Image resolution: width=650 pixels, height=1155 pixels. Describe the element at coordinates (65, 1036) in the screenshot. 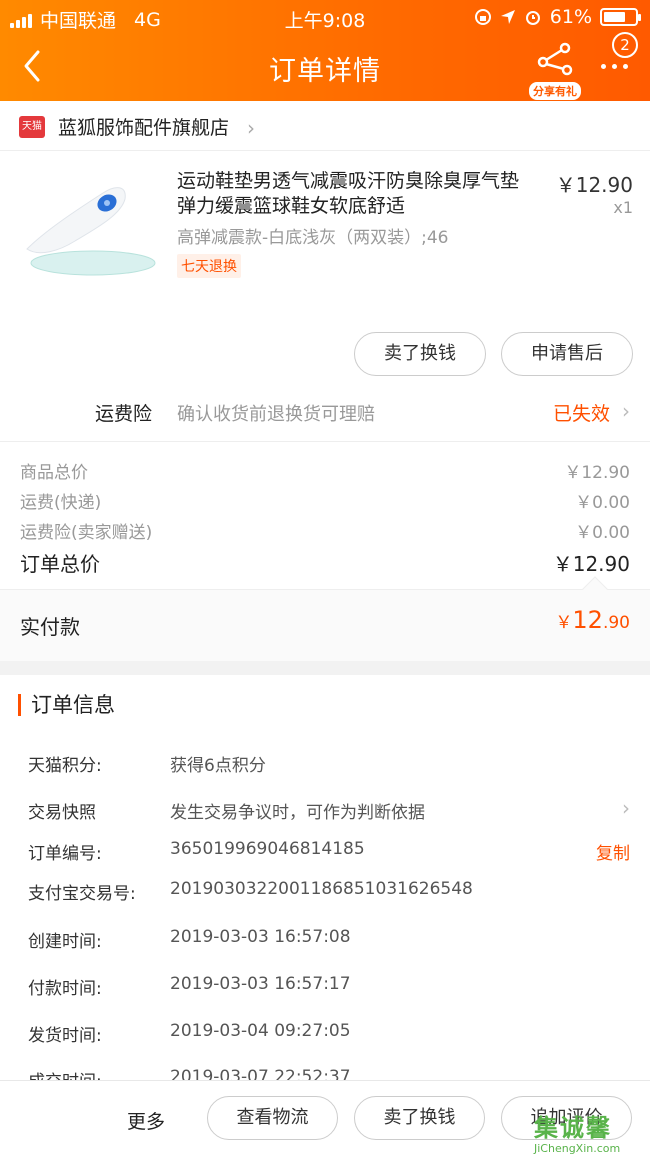

I see `info-label: 发货时间:` at that location.